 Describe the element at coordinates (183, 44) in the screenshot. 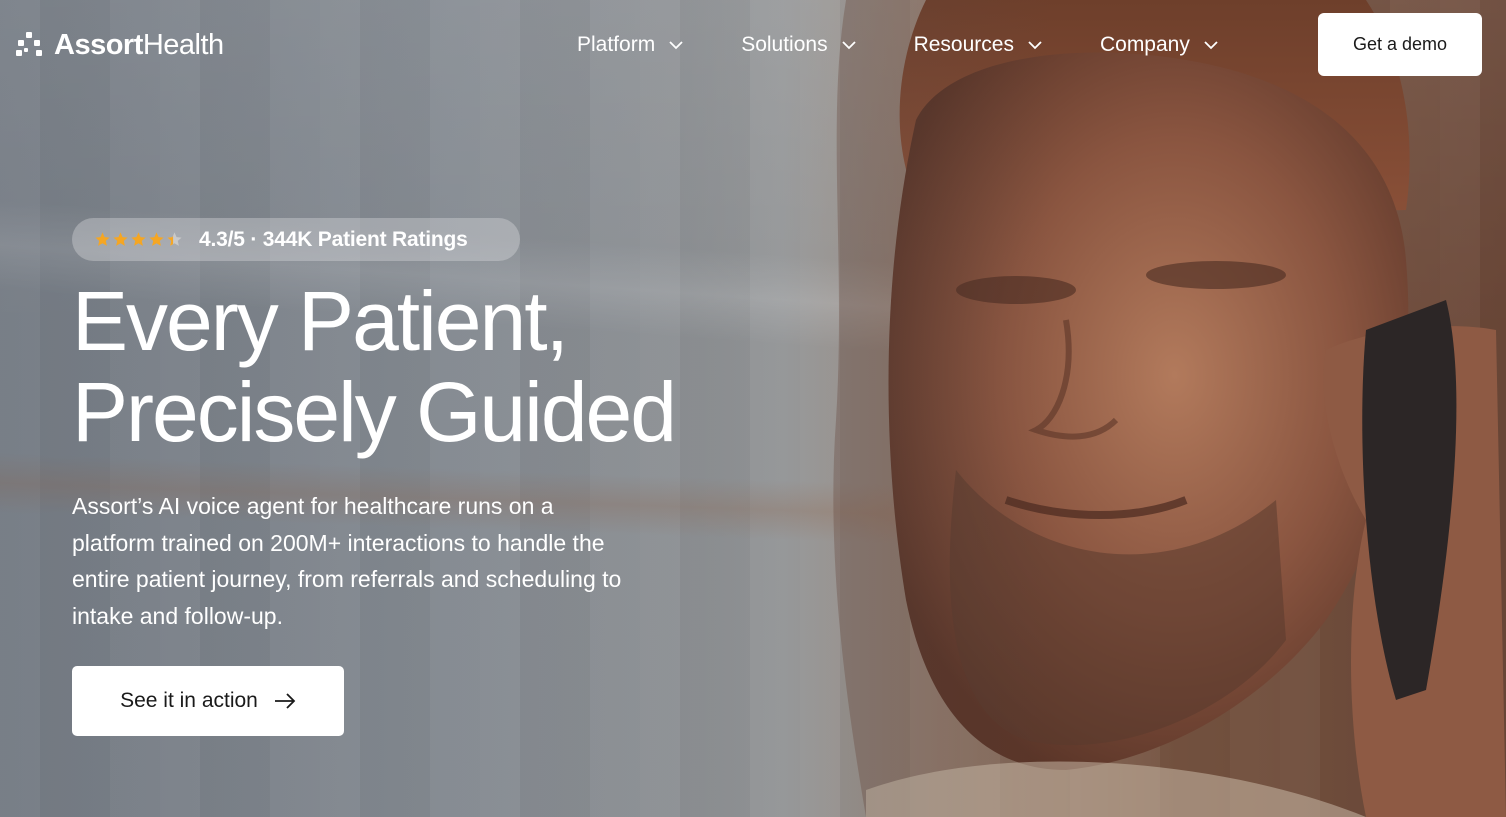

I see `brand-name-light: Health` at that location.